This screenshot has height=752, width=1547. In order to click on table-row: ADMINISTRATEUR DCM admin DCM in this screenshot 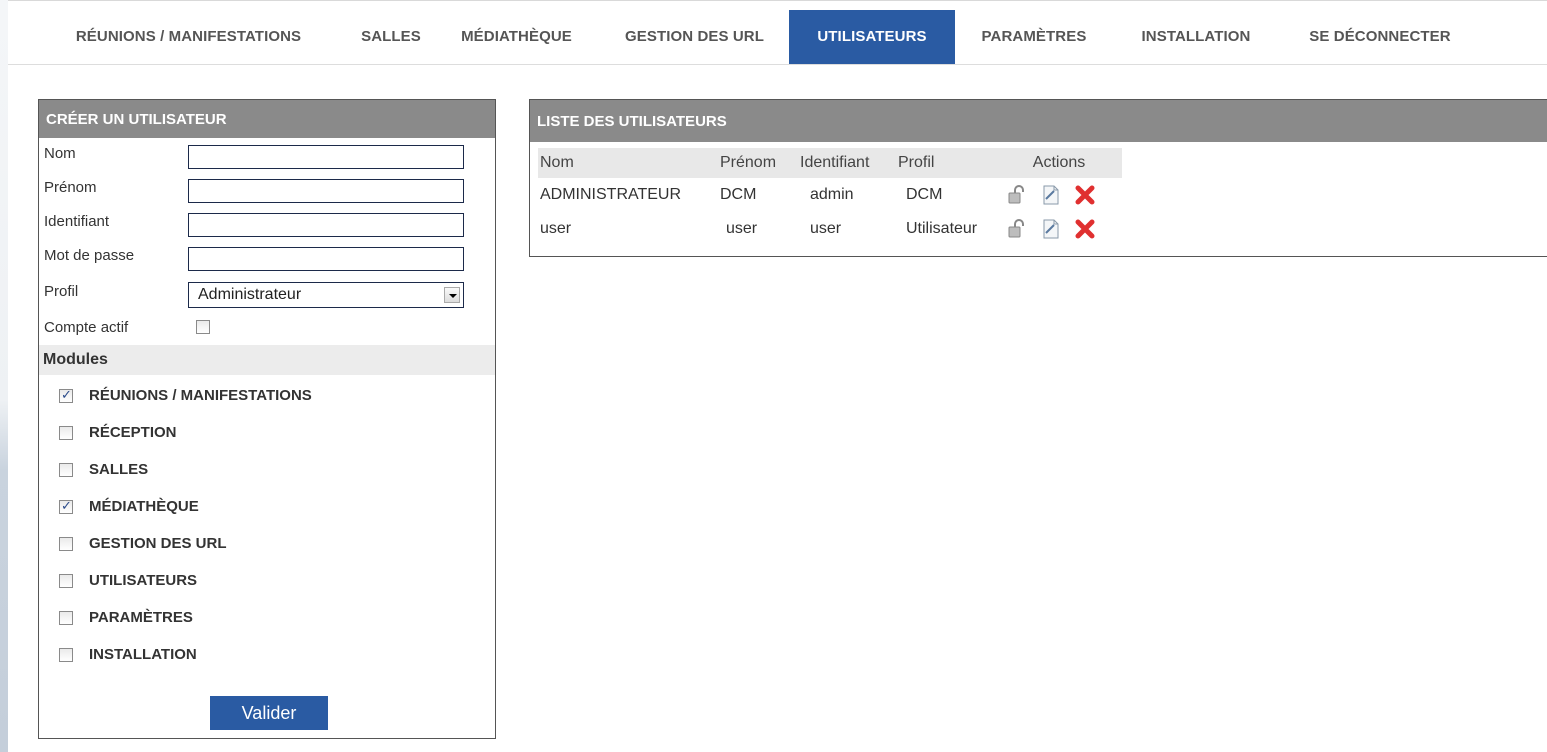, I will do `click(830, 195)`.